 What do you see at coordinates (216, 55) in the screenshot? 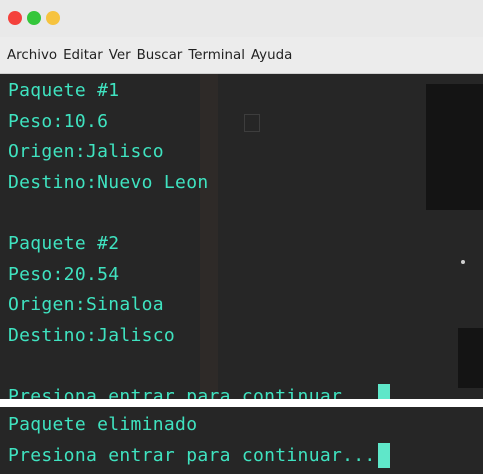
I see `menu-terminal: Terminal` at bounding box center [216, 55].